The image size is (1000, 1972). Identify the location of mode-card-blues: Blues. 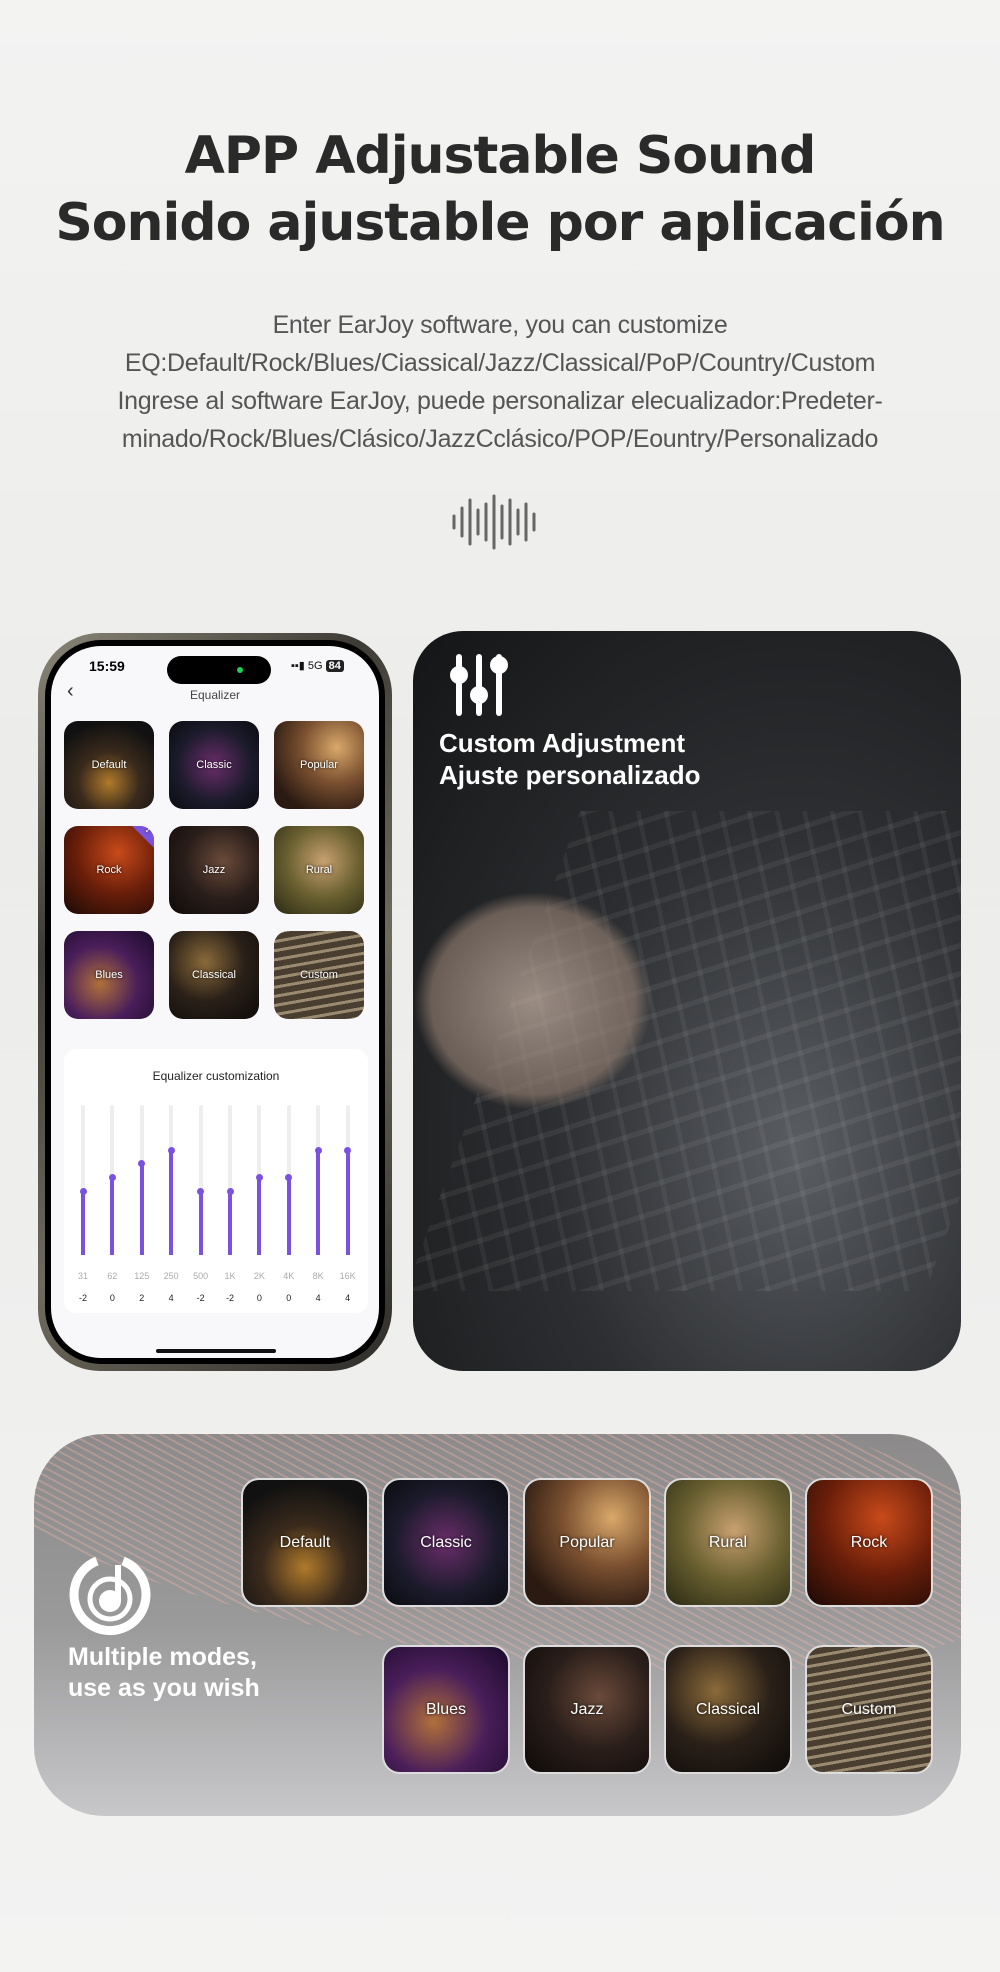
(446, 1709).